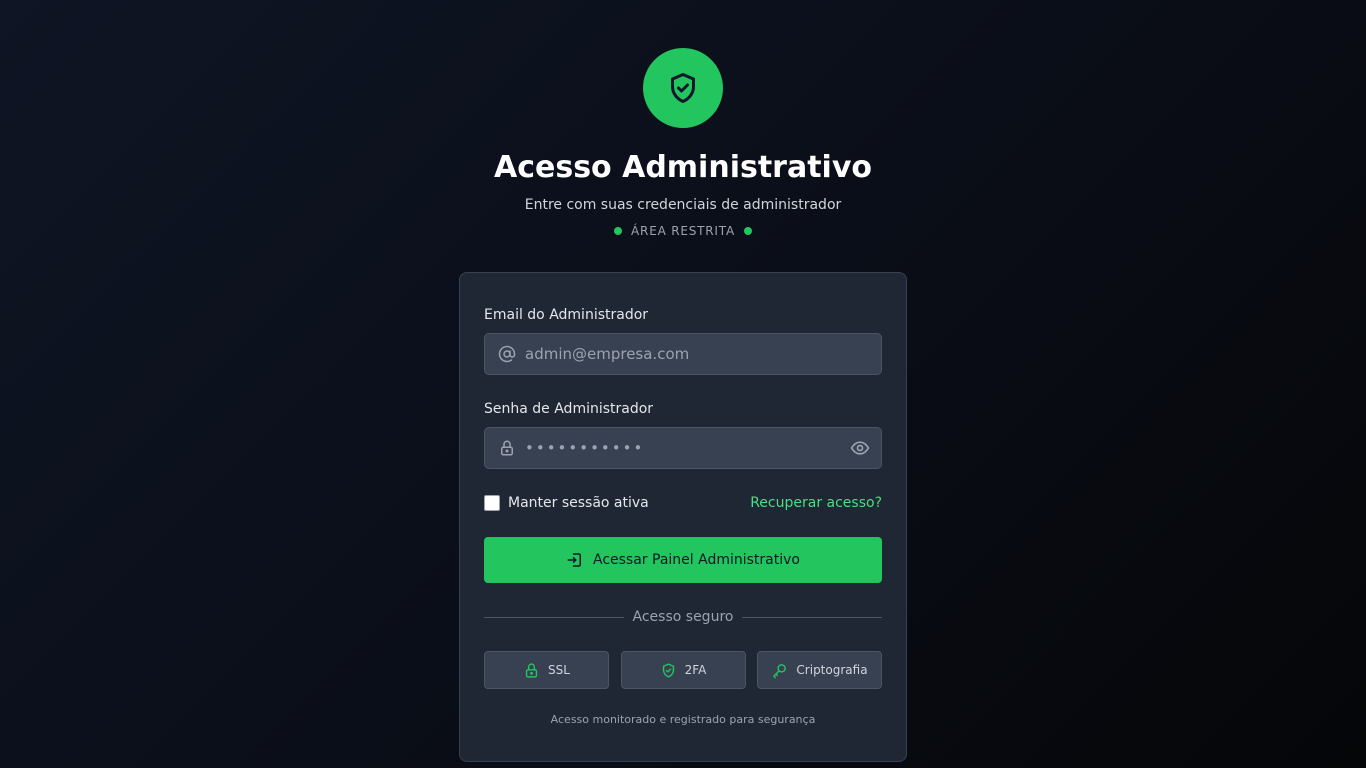  Describe the element at coordinates (546, 670) in the screenshot. I see `badge-ssl: SSL` at that location.